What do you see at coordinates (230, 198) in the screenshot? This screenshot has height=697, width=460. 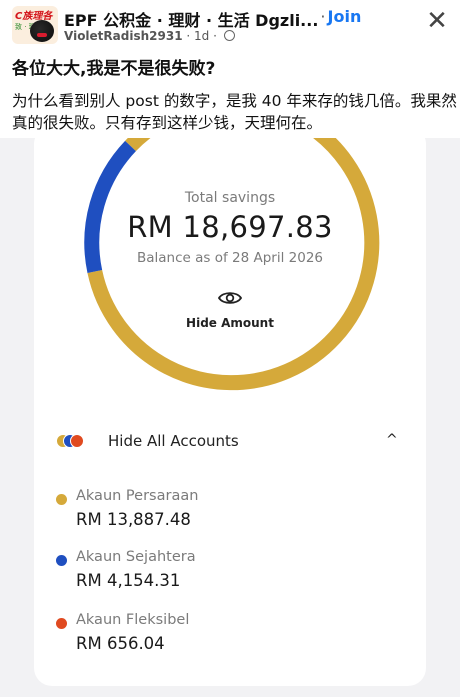 I see `total-savings-label: Total savings` at bounding box center [230, 198].